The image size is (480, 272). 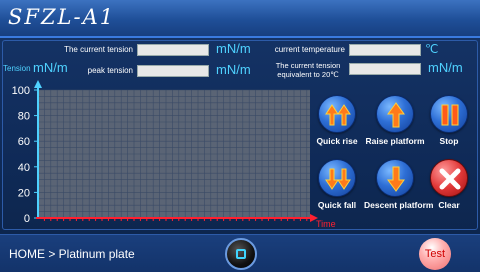 I want to click on home-button, so click(x=241, y=254).